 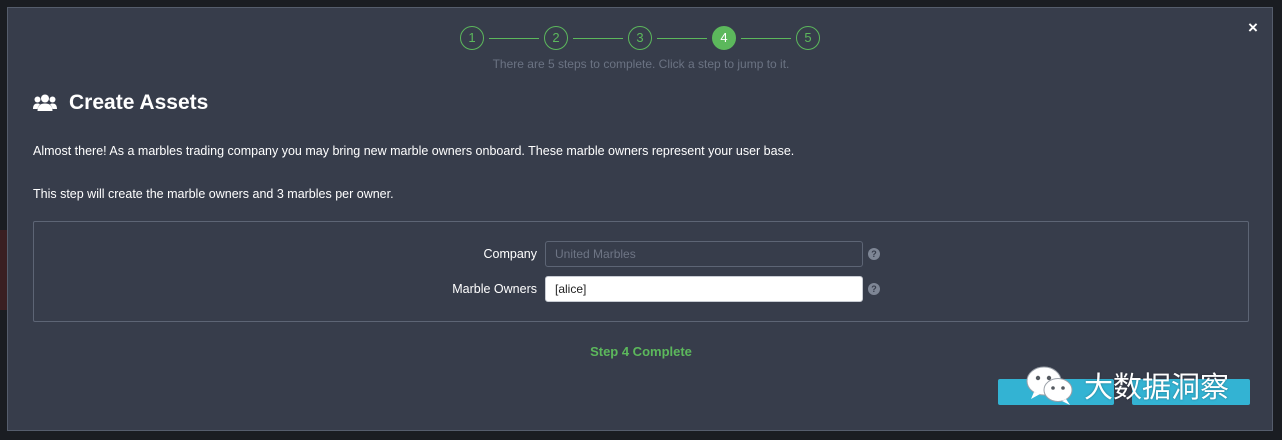 I want to click on marble-owners-input, so click(x=704, y=289).